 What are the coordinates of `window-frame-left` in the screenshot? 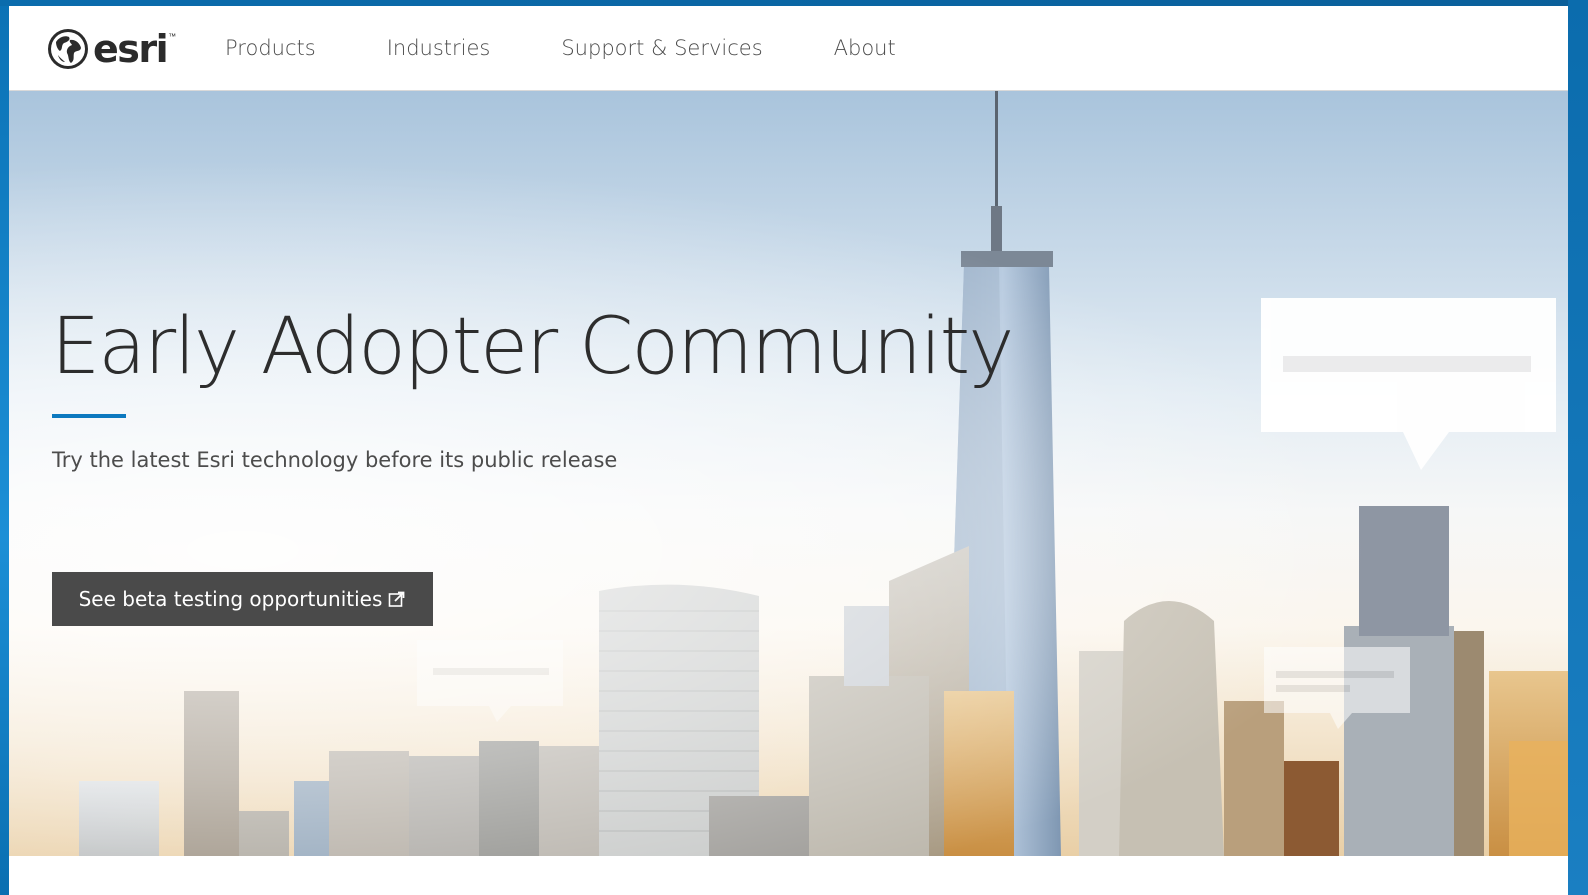 It's located at (4, 447).